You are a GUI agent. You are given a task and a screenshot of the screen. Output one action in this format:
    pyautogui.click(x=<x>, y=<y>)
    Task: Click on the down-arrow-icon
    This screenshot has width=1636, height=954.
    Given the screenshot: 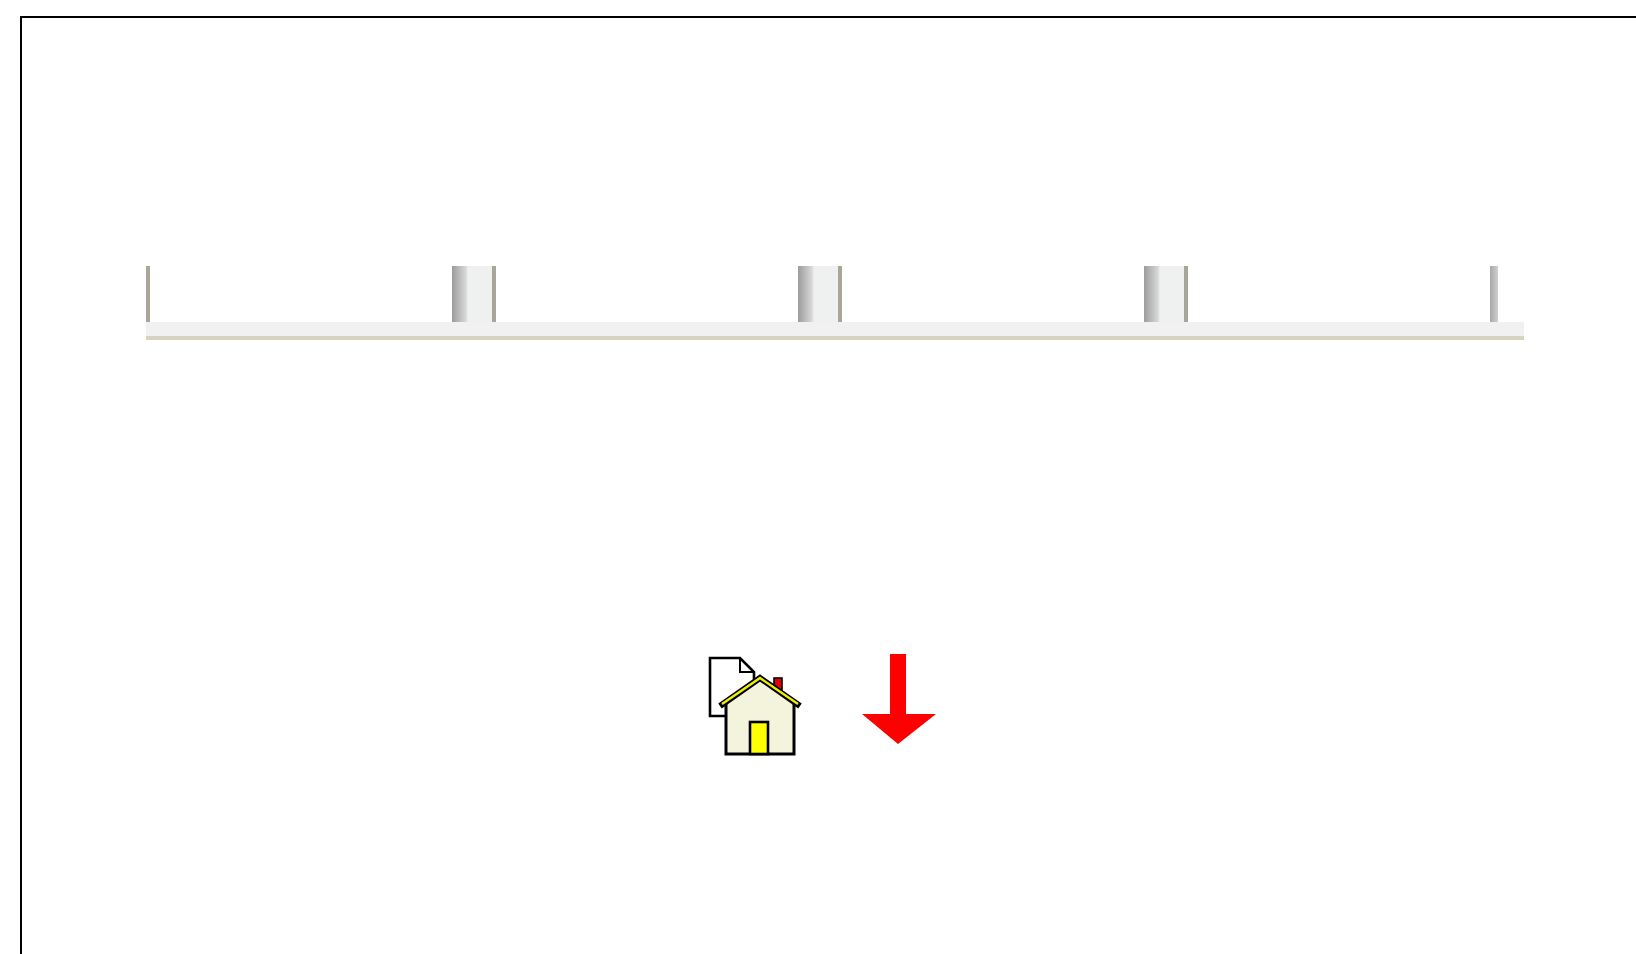 What is the action you would take?
    pyautogui.click(x=899, y=699)
    